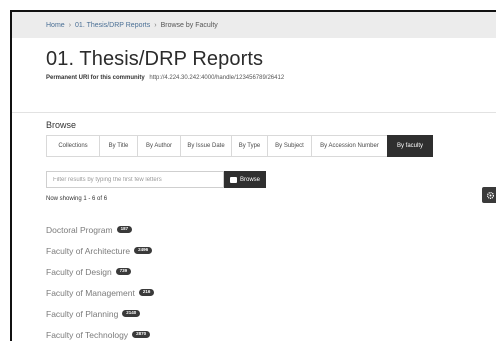 Image resolution: width=496 pixels, height=341 pixels. I want to click on count-badge: 2870, so click(141, 334).